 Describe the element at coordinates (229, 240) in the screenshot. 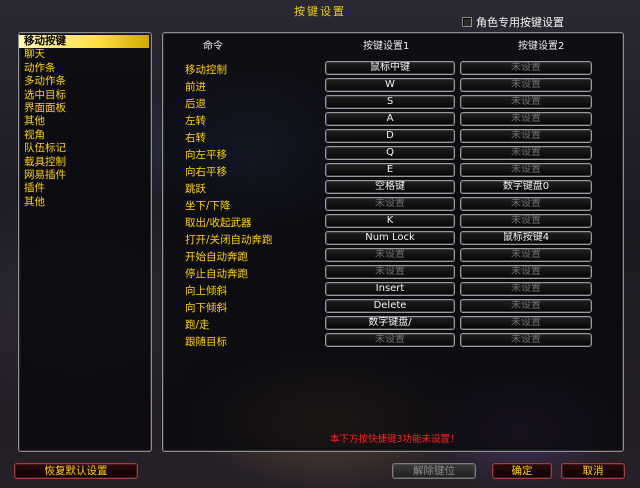

I see `command-label: 打开/关闭自动奔跑` at that location.